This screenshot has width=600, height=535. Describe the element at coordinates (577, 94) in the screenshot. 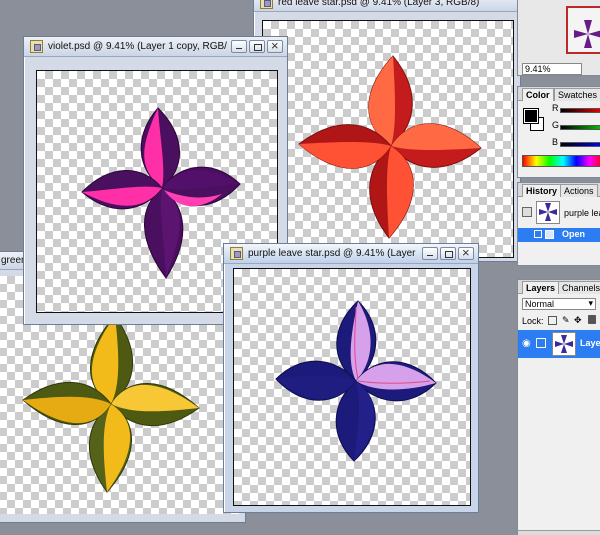

I see `tab-swatches: Swatches` at that location.